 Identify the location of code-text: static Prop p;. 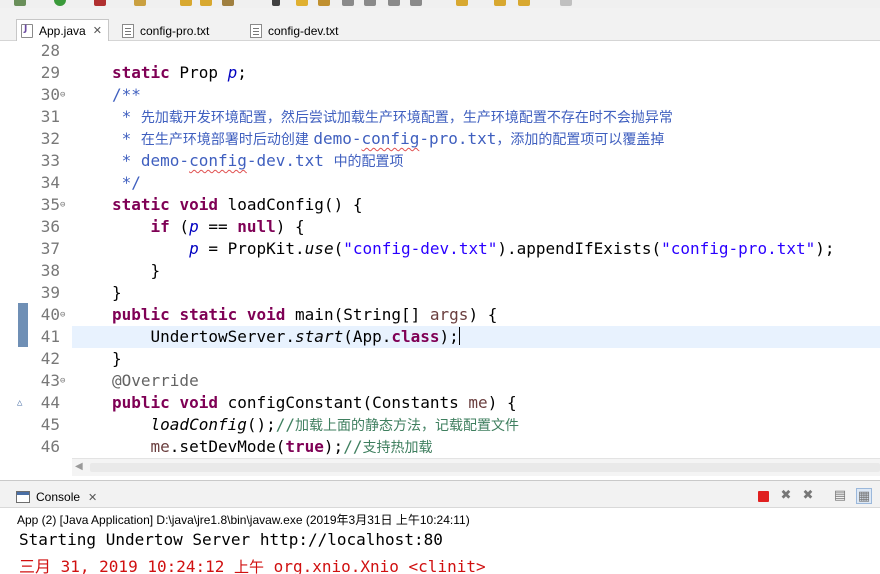
(179, 73).